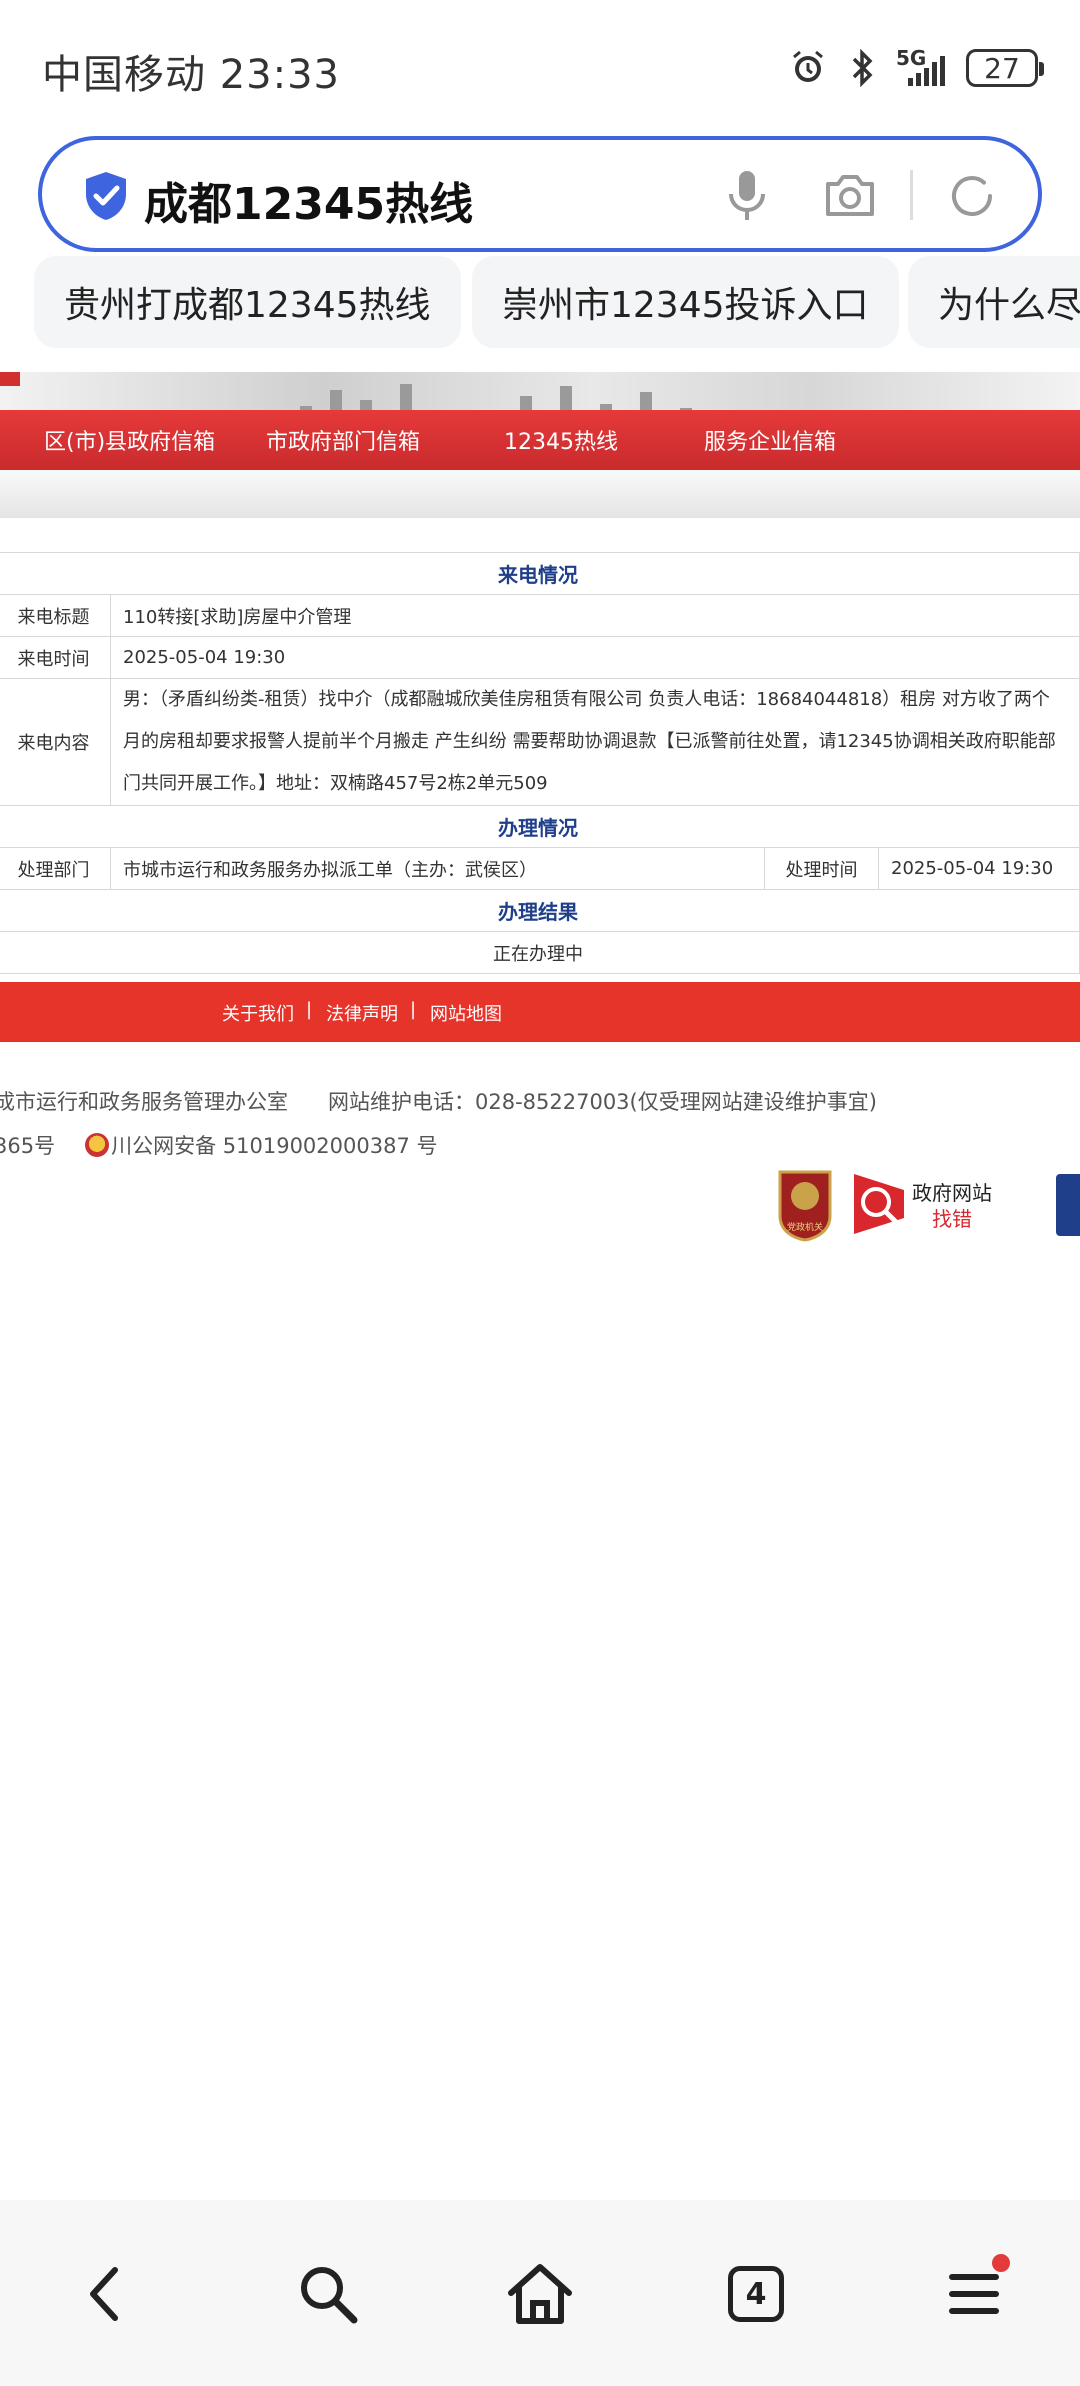  I want to click on section-handling-result: 办理结果, so click(540, 910).